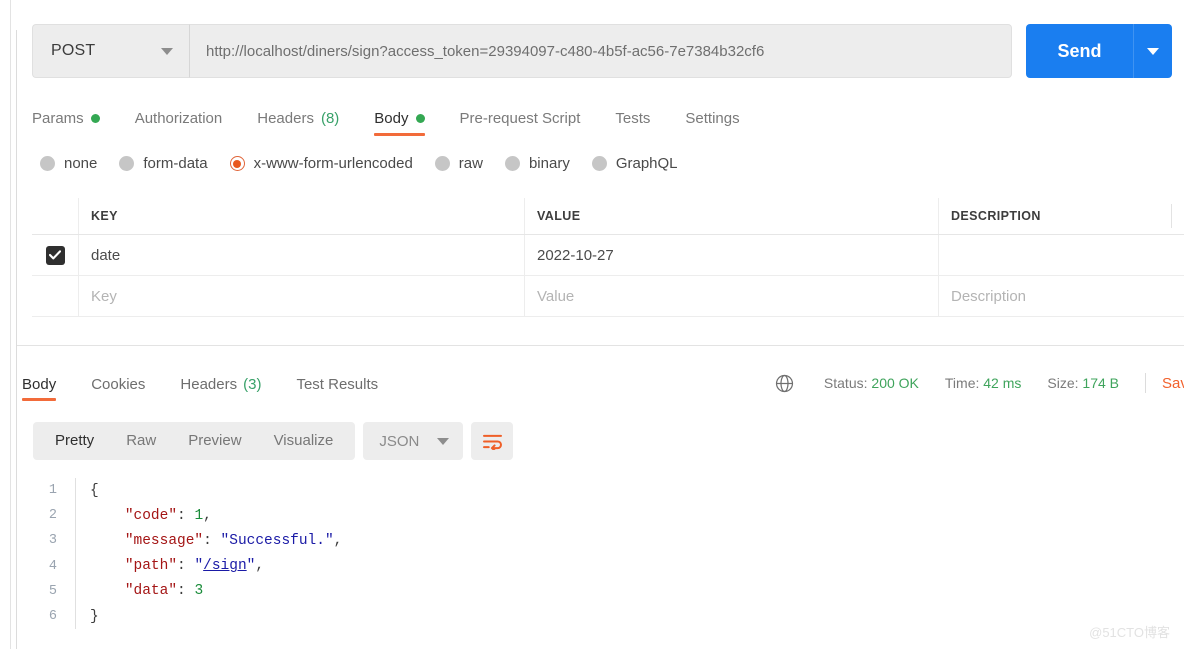  Describe the element at coordinates (996, 216) in the screenshot. I see `column-header-description-label: DESCRIPTION` at that location.